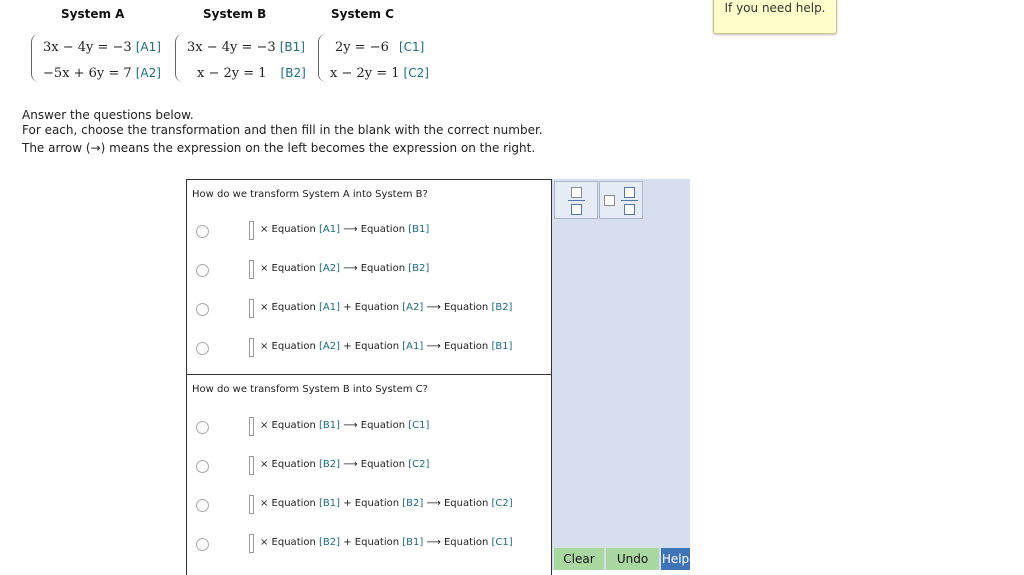 Image resolution: width=1024 pixels, height=575 pixels. Describe the element at coordinates (379, 73) in the screenshot. I see `equation-c2: x − 2y = 1 [C2]` at that location.